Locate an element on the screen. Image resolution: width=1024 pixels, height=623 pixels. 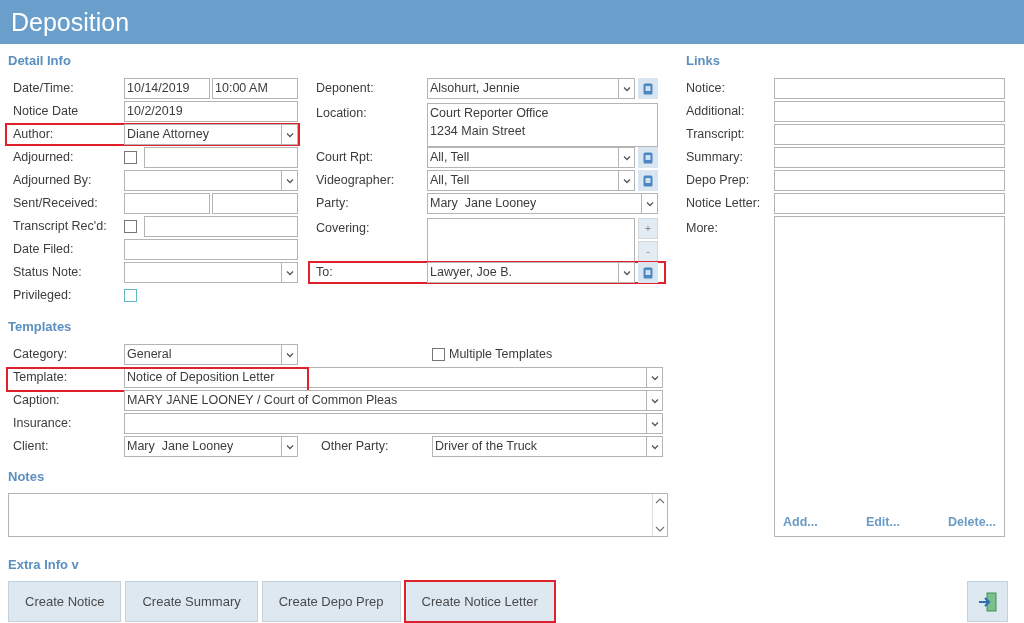
exit-button is located at coordinates (987, 601).